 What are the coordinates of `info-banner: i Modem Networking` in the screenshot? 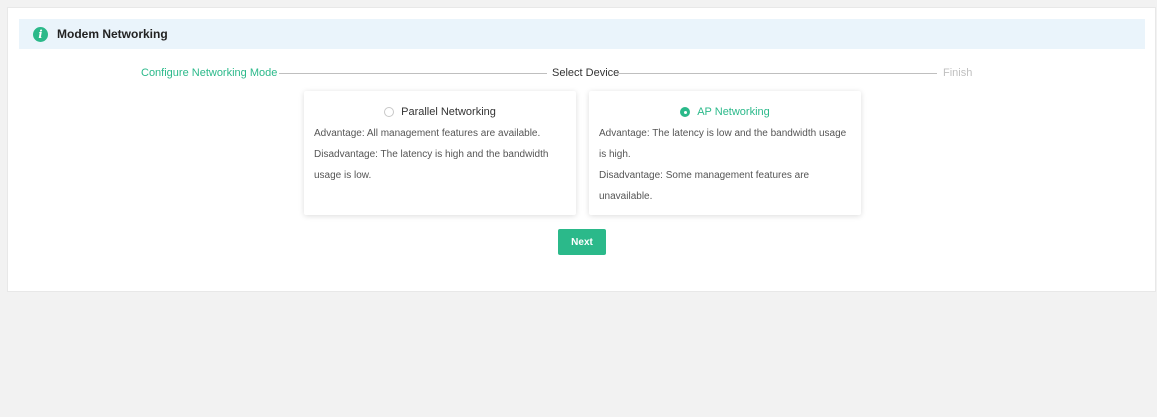 It's located at (582, 34).